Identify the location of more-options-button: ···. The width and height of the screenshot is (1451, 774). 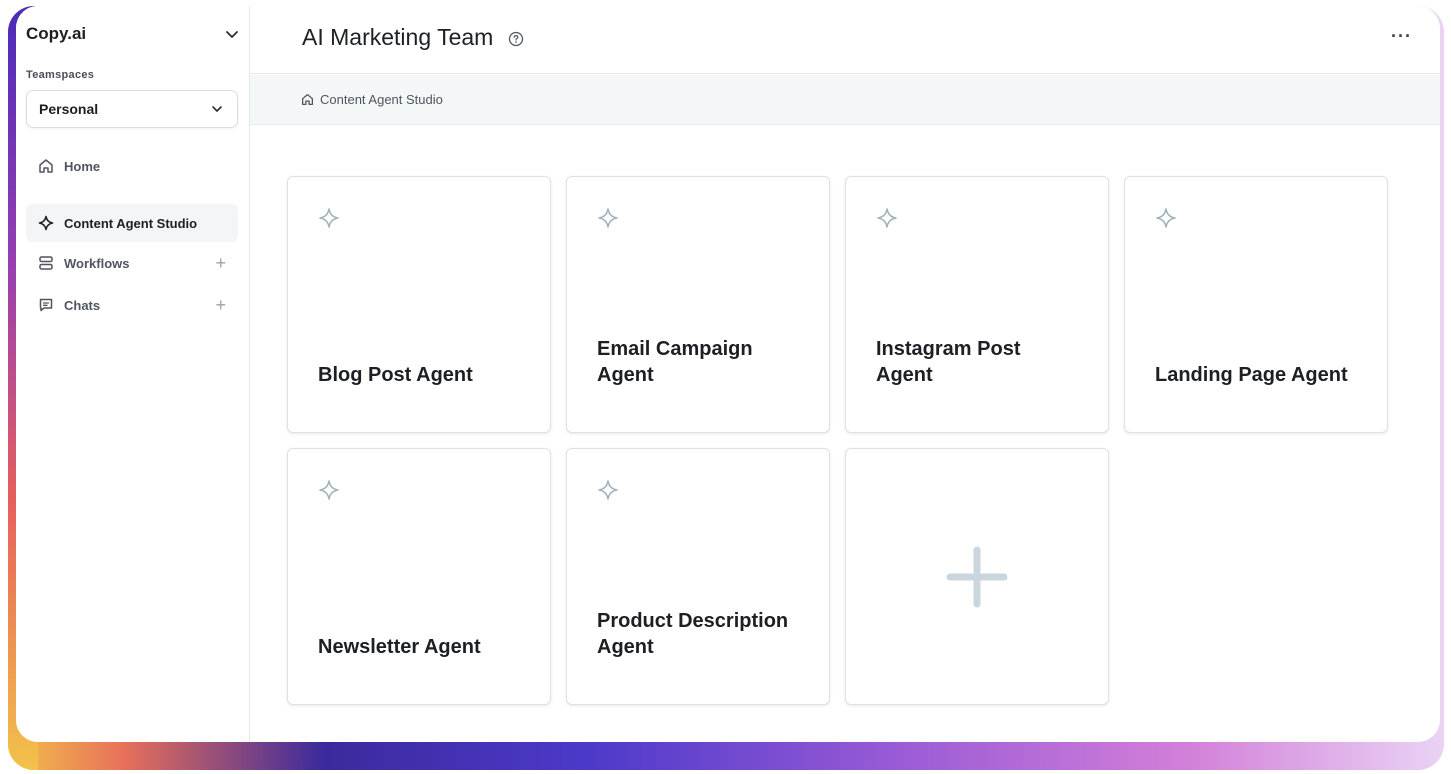
(1401, 36).